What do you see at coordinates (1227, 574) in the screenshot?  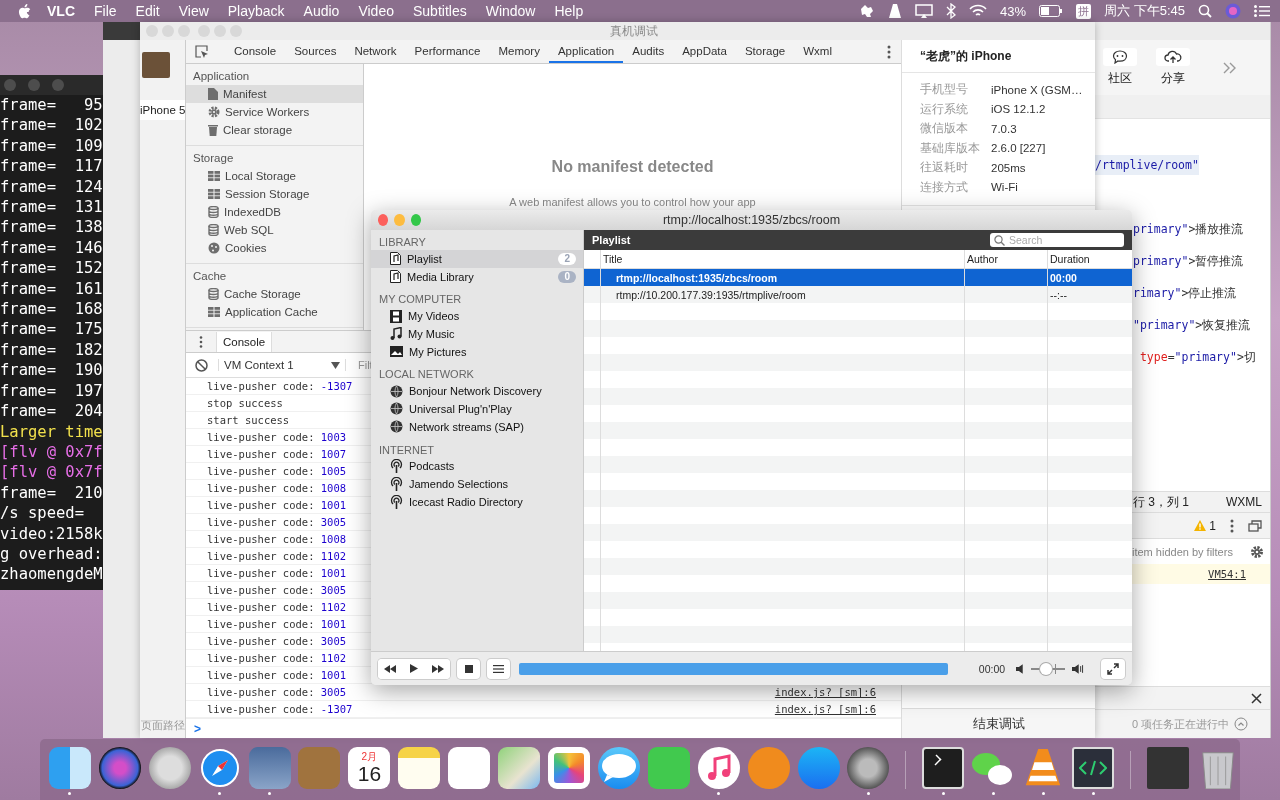 I see `source-link: VM54:1` at bounding box center [1227, 574].